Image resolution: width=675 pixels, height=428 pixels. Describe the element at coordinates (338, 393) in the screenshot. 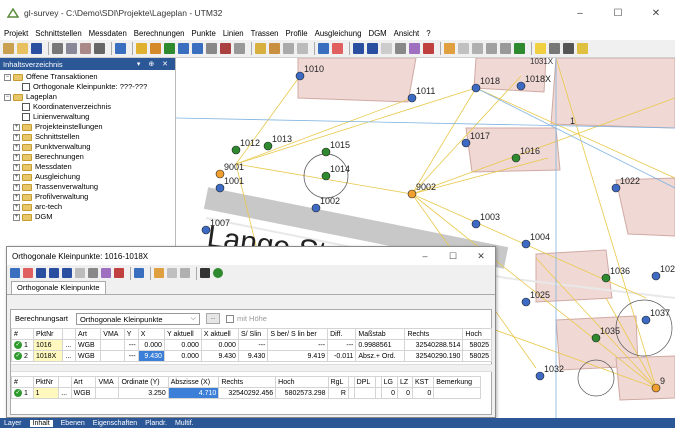

I see `table-cell: R` at that location.